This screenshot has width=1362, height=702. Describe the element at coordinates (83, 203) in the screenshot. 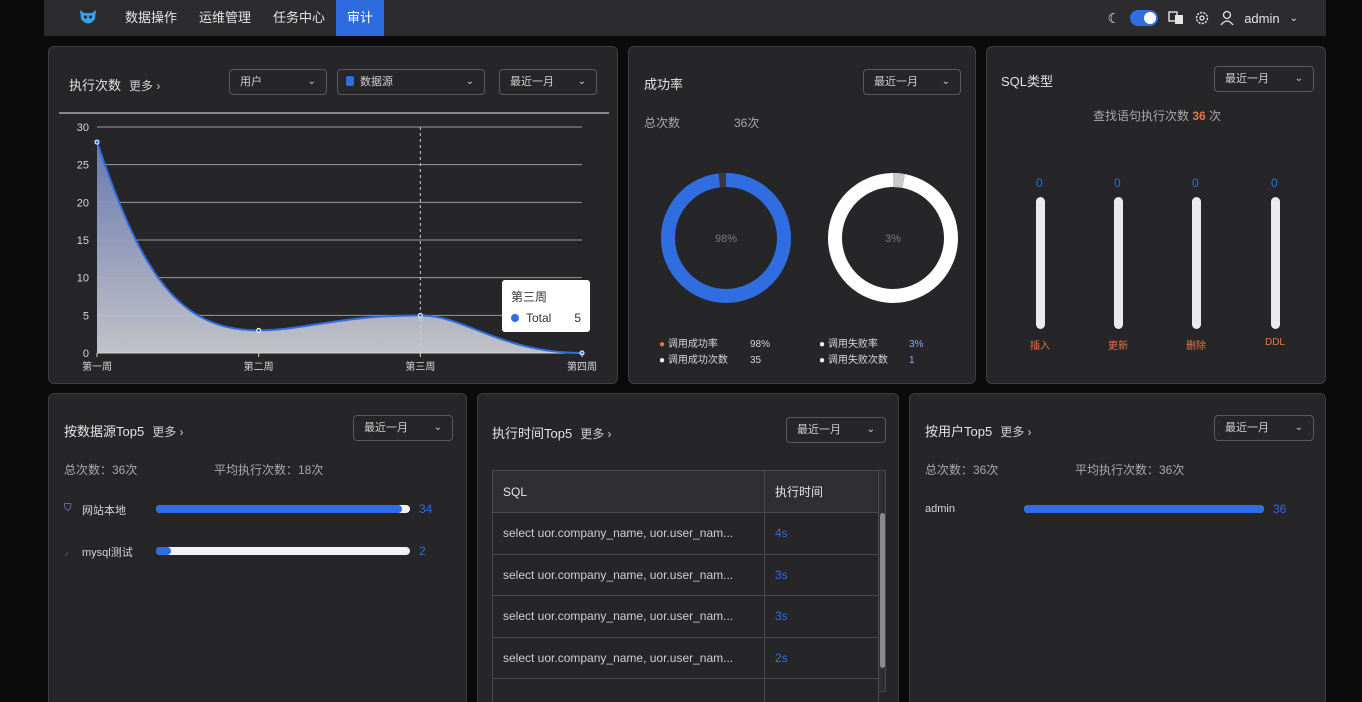

I see `y-tick-label: 20` at that location.